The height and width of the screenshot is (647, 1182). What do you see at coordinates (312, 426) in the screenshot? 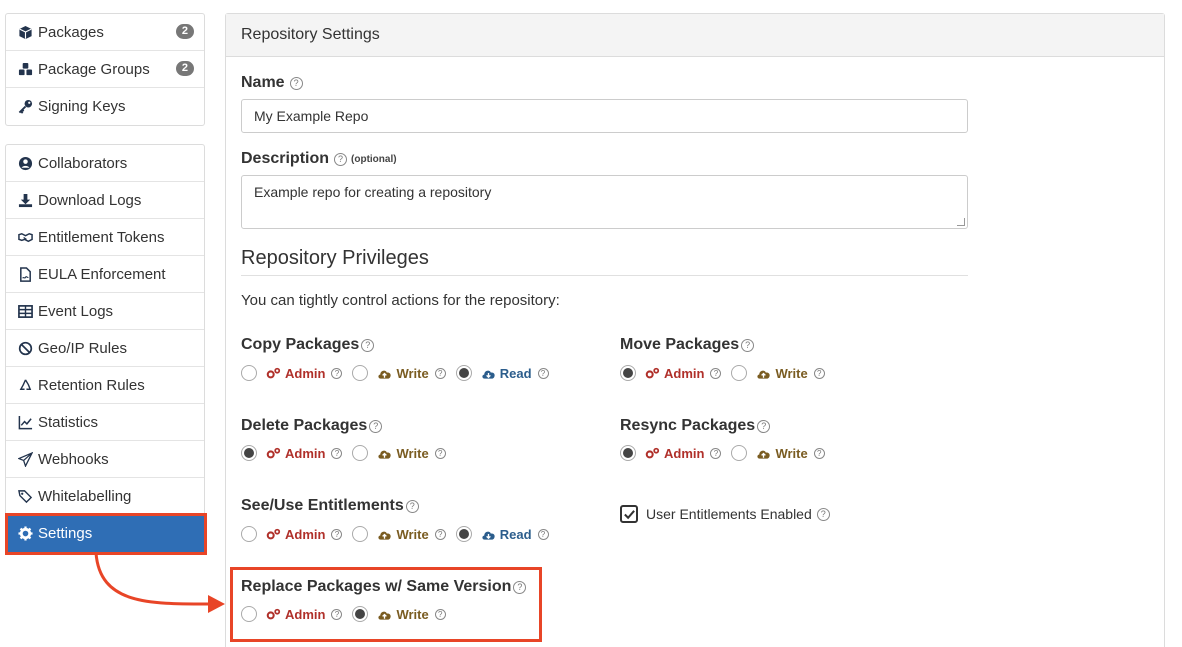
I see `delete-packages-label: Delete Packages?` at bounding box center [312, 426].